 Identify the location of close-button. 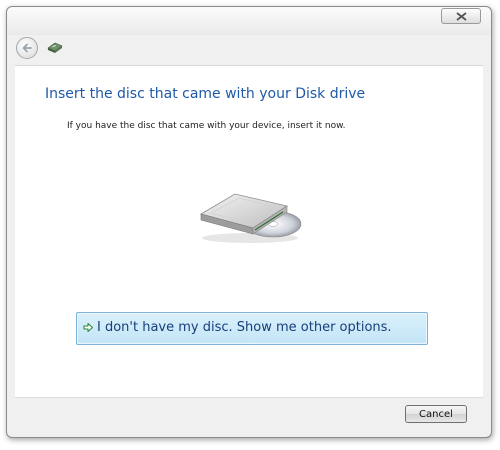
(461, 16).